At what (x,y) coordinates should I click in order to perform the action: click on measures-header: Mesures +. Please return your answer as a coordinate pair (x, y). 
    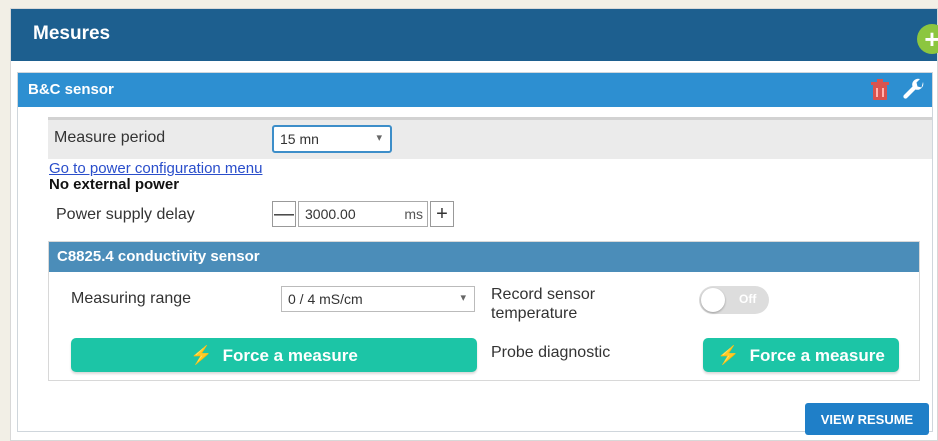
    Looking at the image, I should click on (474, 35).